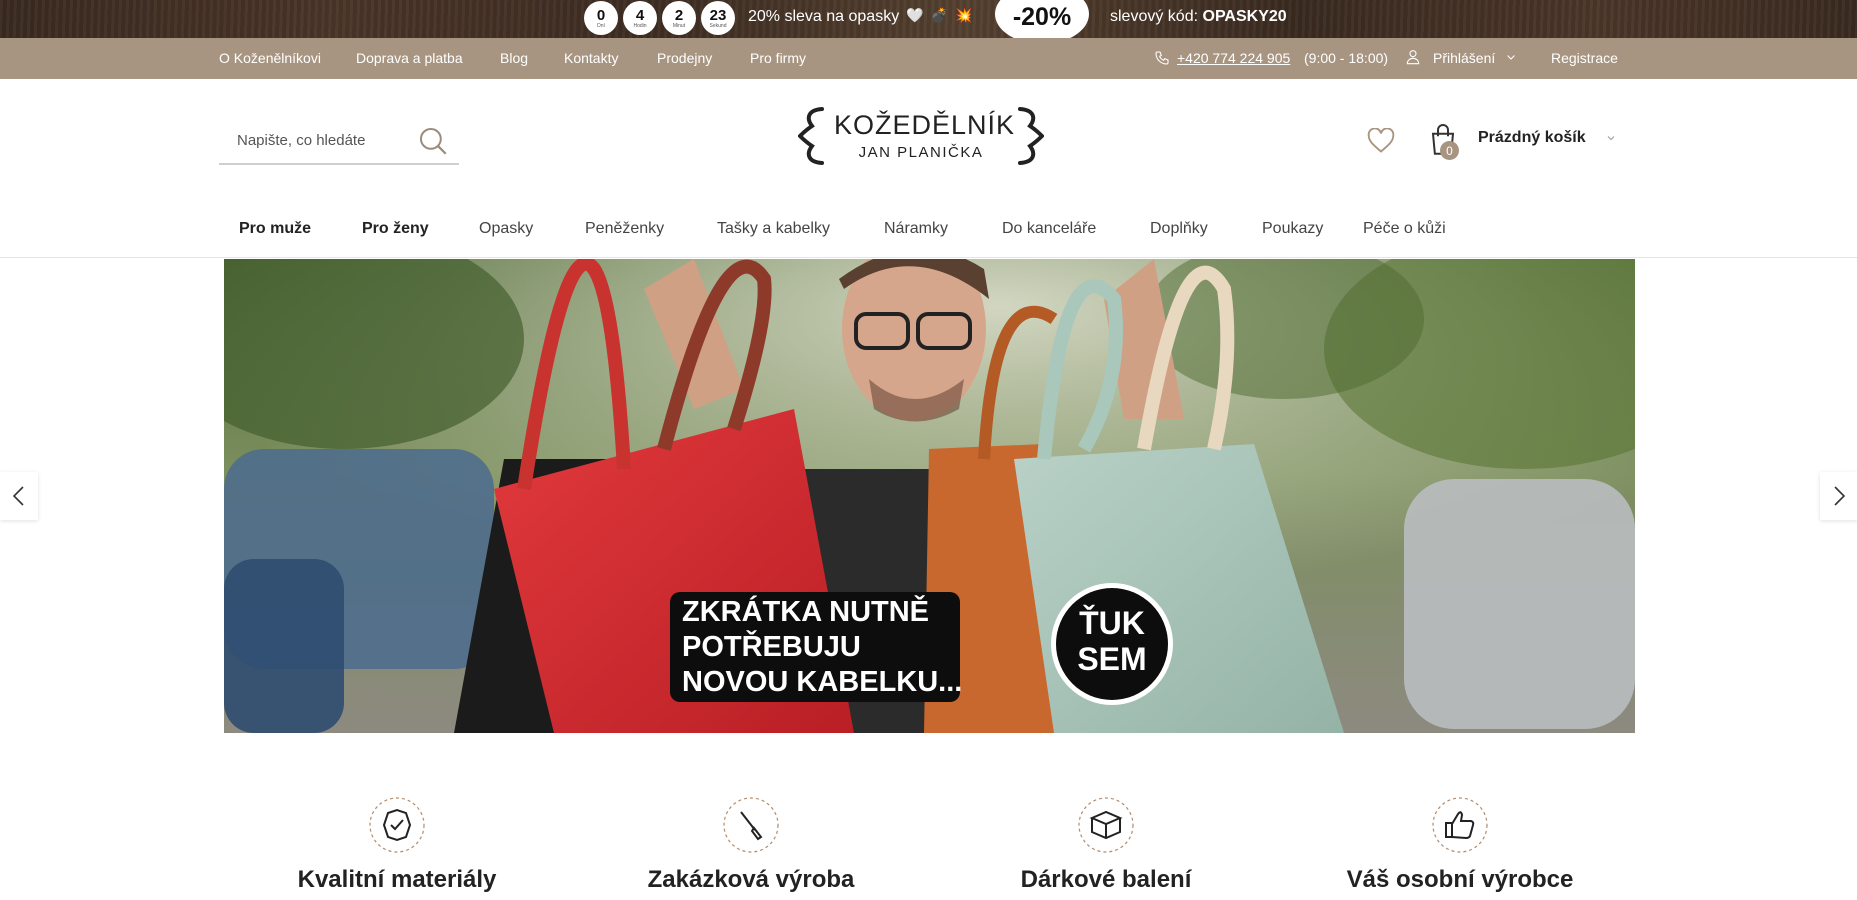  Describe the element at coordinates (1106, 879) in the screenshot. I see `feature-title: Dárkové balení` at that location.